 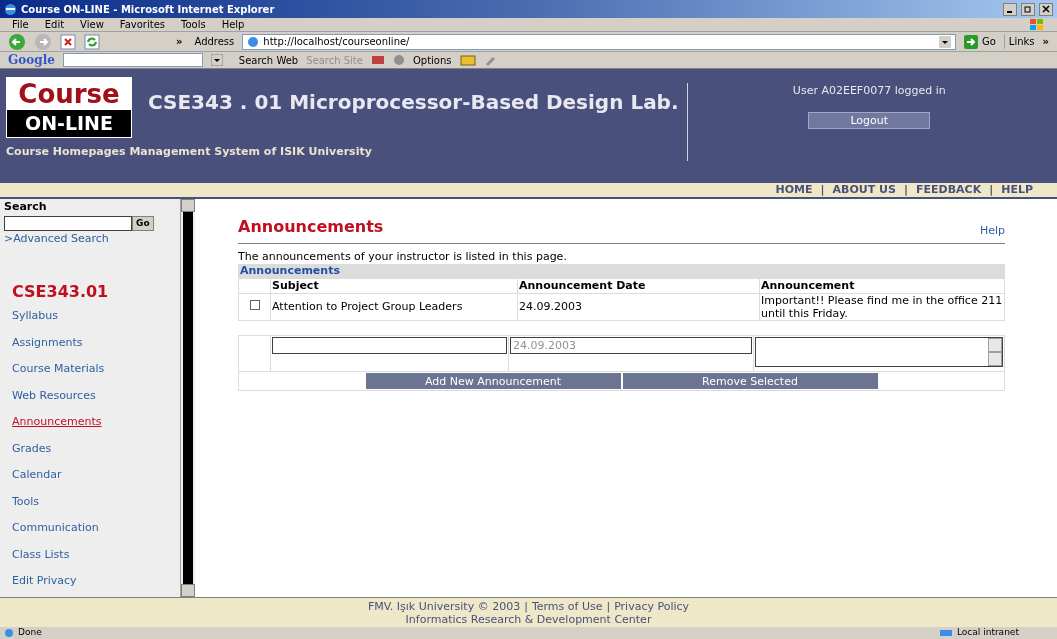 What do you see at coordinates (94, 501) in the screenshot?
I see `sidebar-link: Tools` at bounding box center [94, 501].